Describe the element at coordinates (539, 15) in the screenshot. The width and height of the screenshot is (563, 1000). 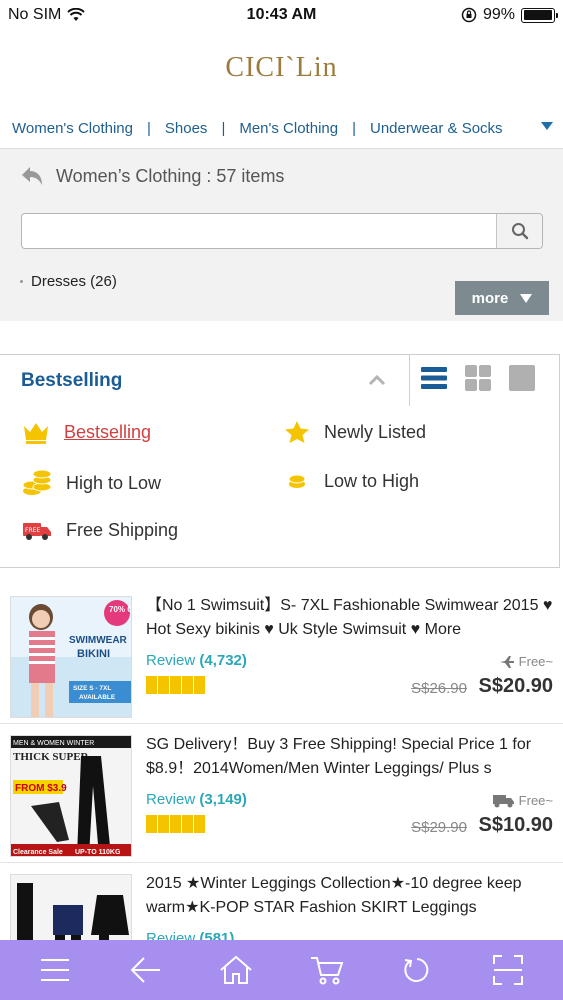
I see `battery-icon` at that location.